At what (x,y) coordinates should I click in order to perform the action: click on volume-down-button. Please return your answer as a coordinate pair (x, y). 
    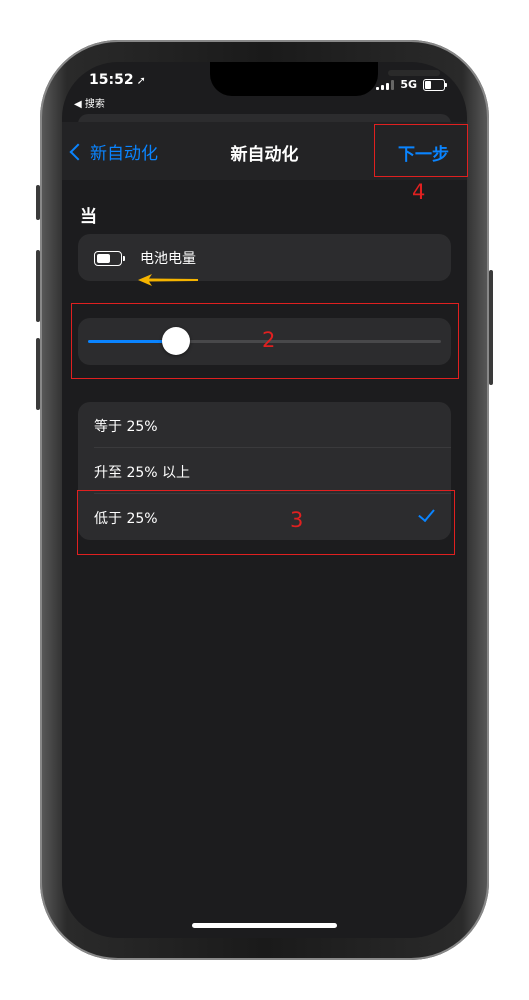
    Looking at the image, I should click on (38, 374).